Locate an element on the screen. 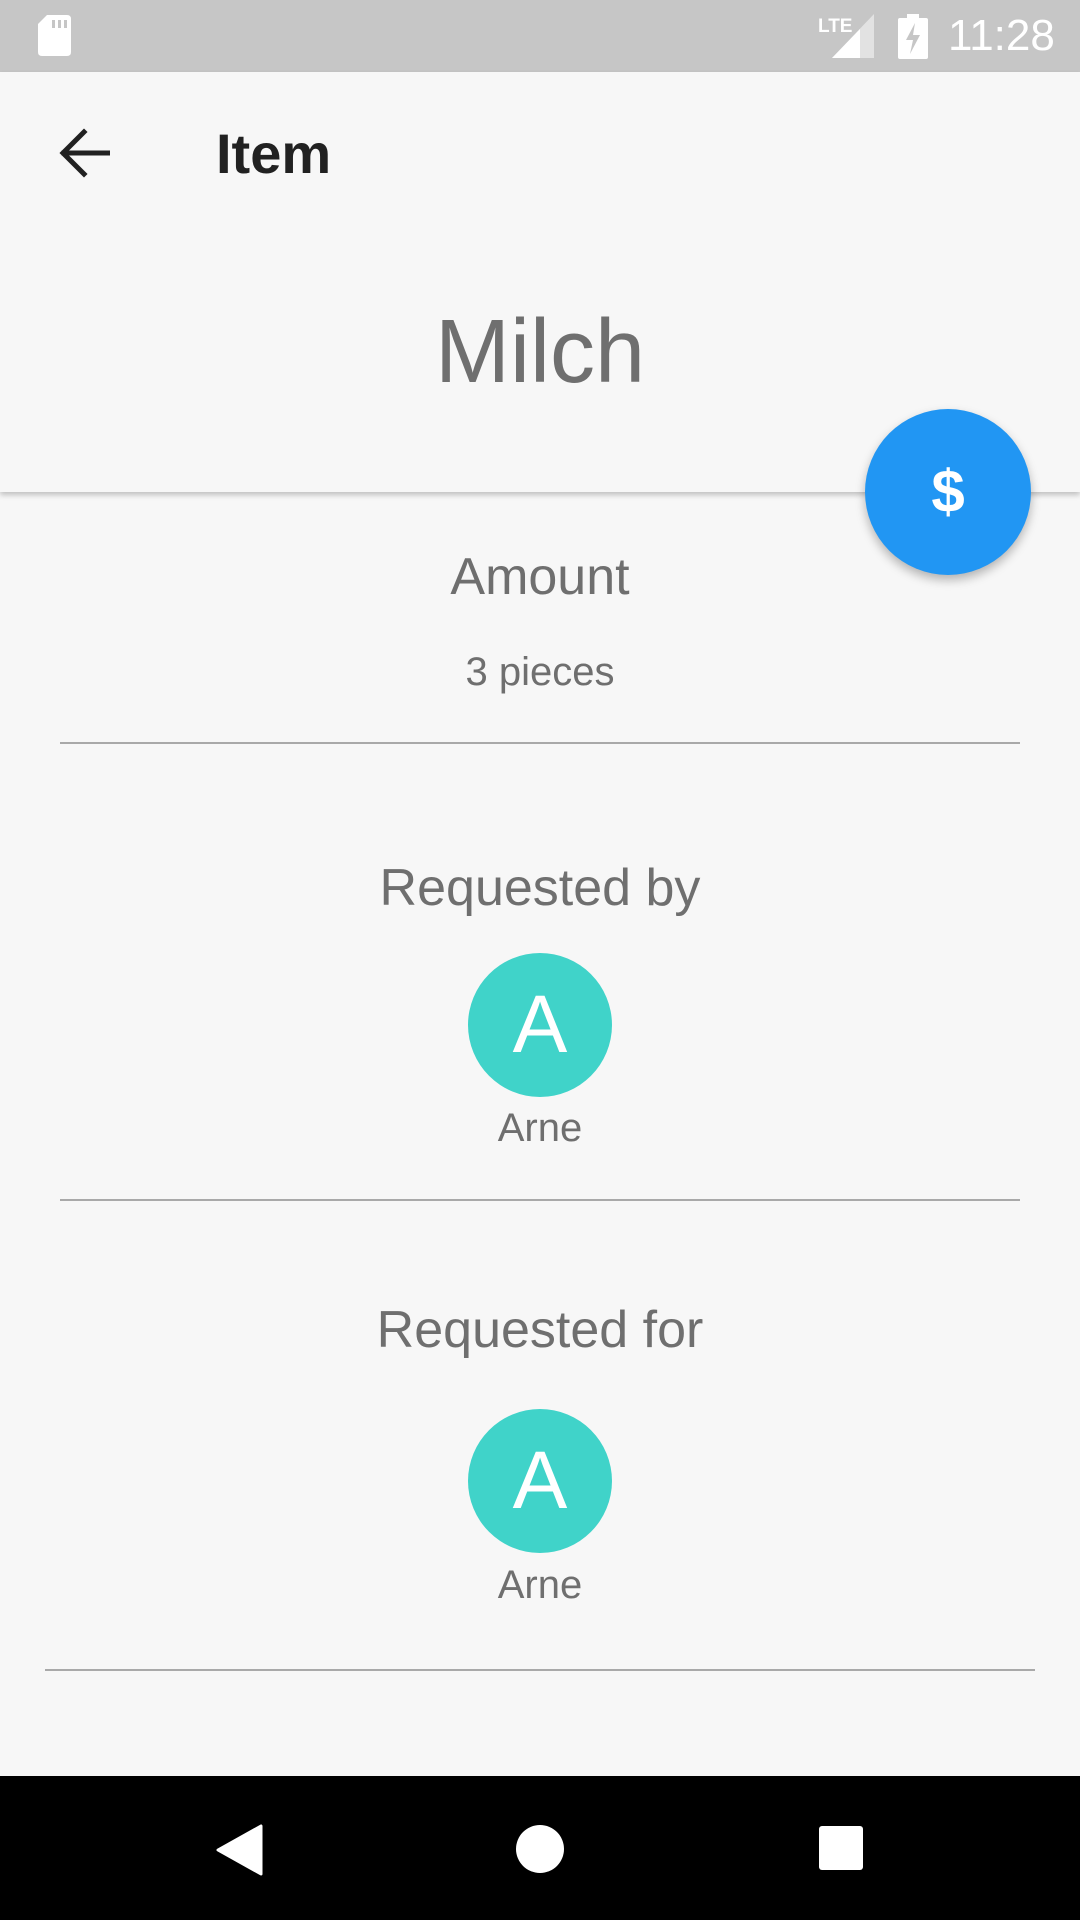 Image resolution: width=1080 pixels, height=1920 pixels. requested-for-title: Requested for is located at coordinates (540, 1330).